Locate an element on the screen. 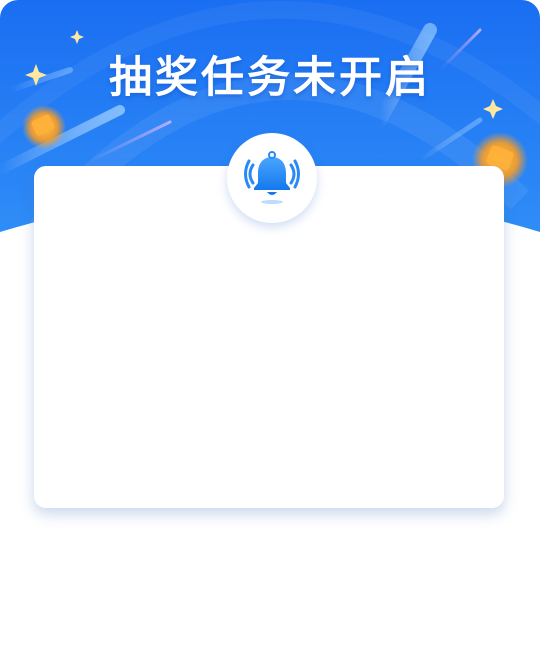  bell-ringing-icon is located at coordinates (272, 177).